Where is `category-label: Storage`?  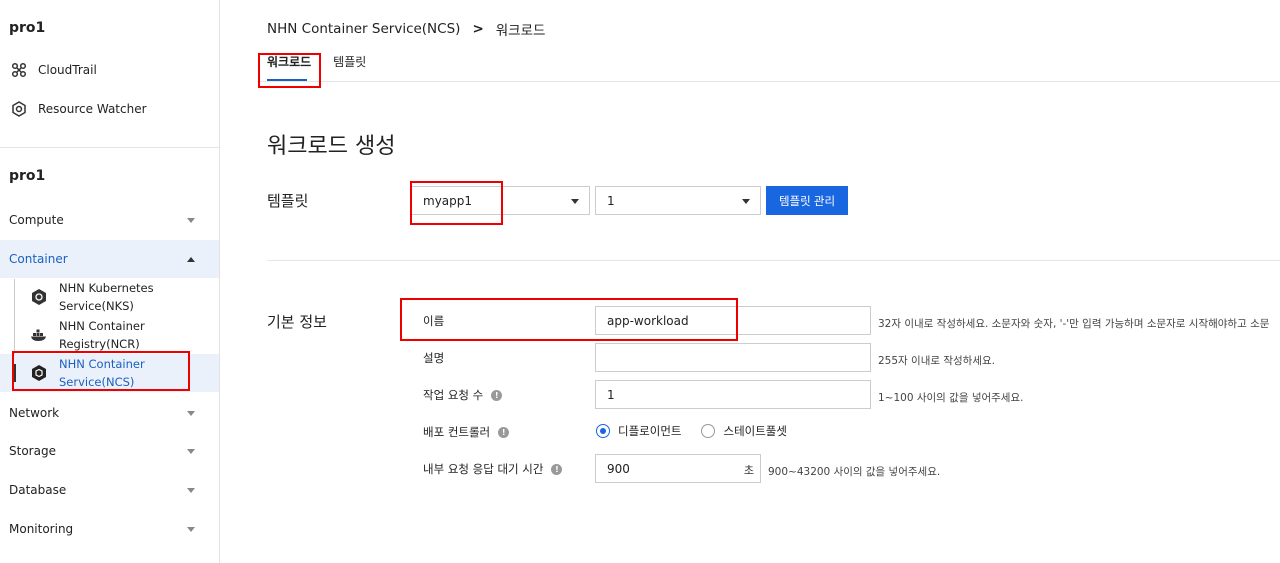
category-label: Storage is located at coordinates (32, 451).